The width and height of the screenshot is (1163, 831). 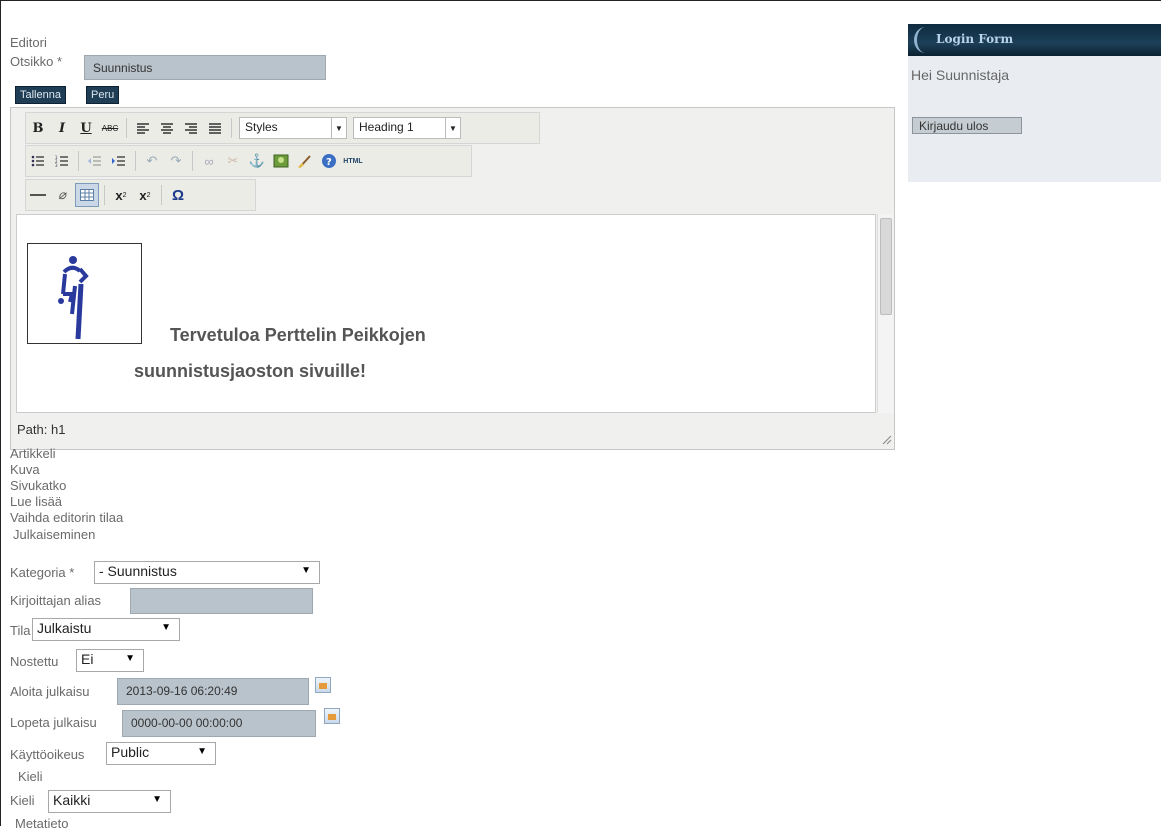 I want to click on state-label: Tila, so click(x=20, y=630).